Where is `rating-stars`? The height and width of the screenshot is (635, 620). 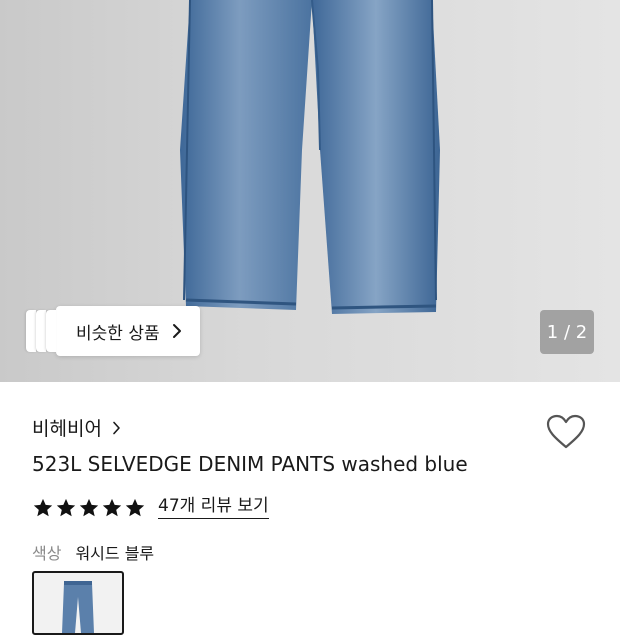
rating-stars is located at coordinates (89, 508).